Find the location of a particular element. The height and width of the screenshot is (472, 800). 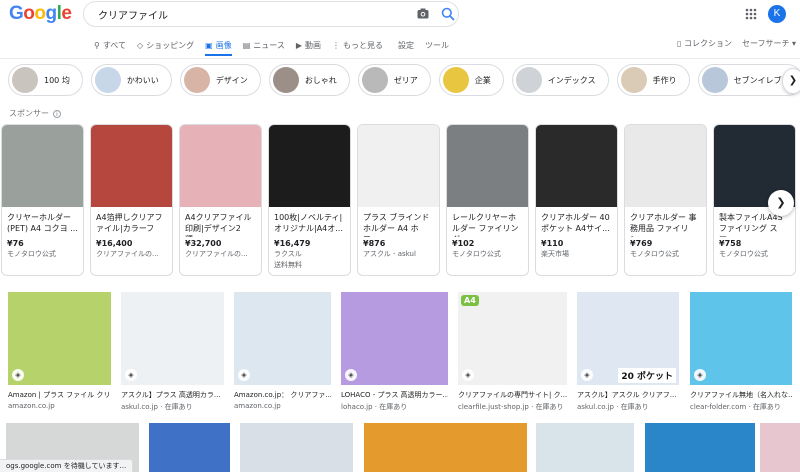

sponsored-label: スポンサー i is located at coordinates (35, 113).